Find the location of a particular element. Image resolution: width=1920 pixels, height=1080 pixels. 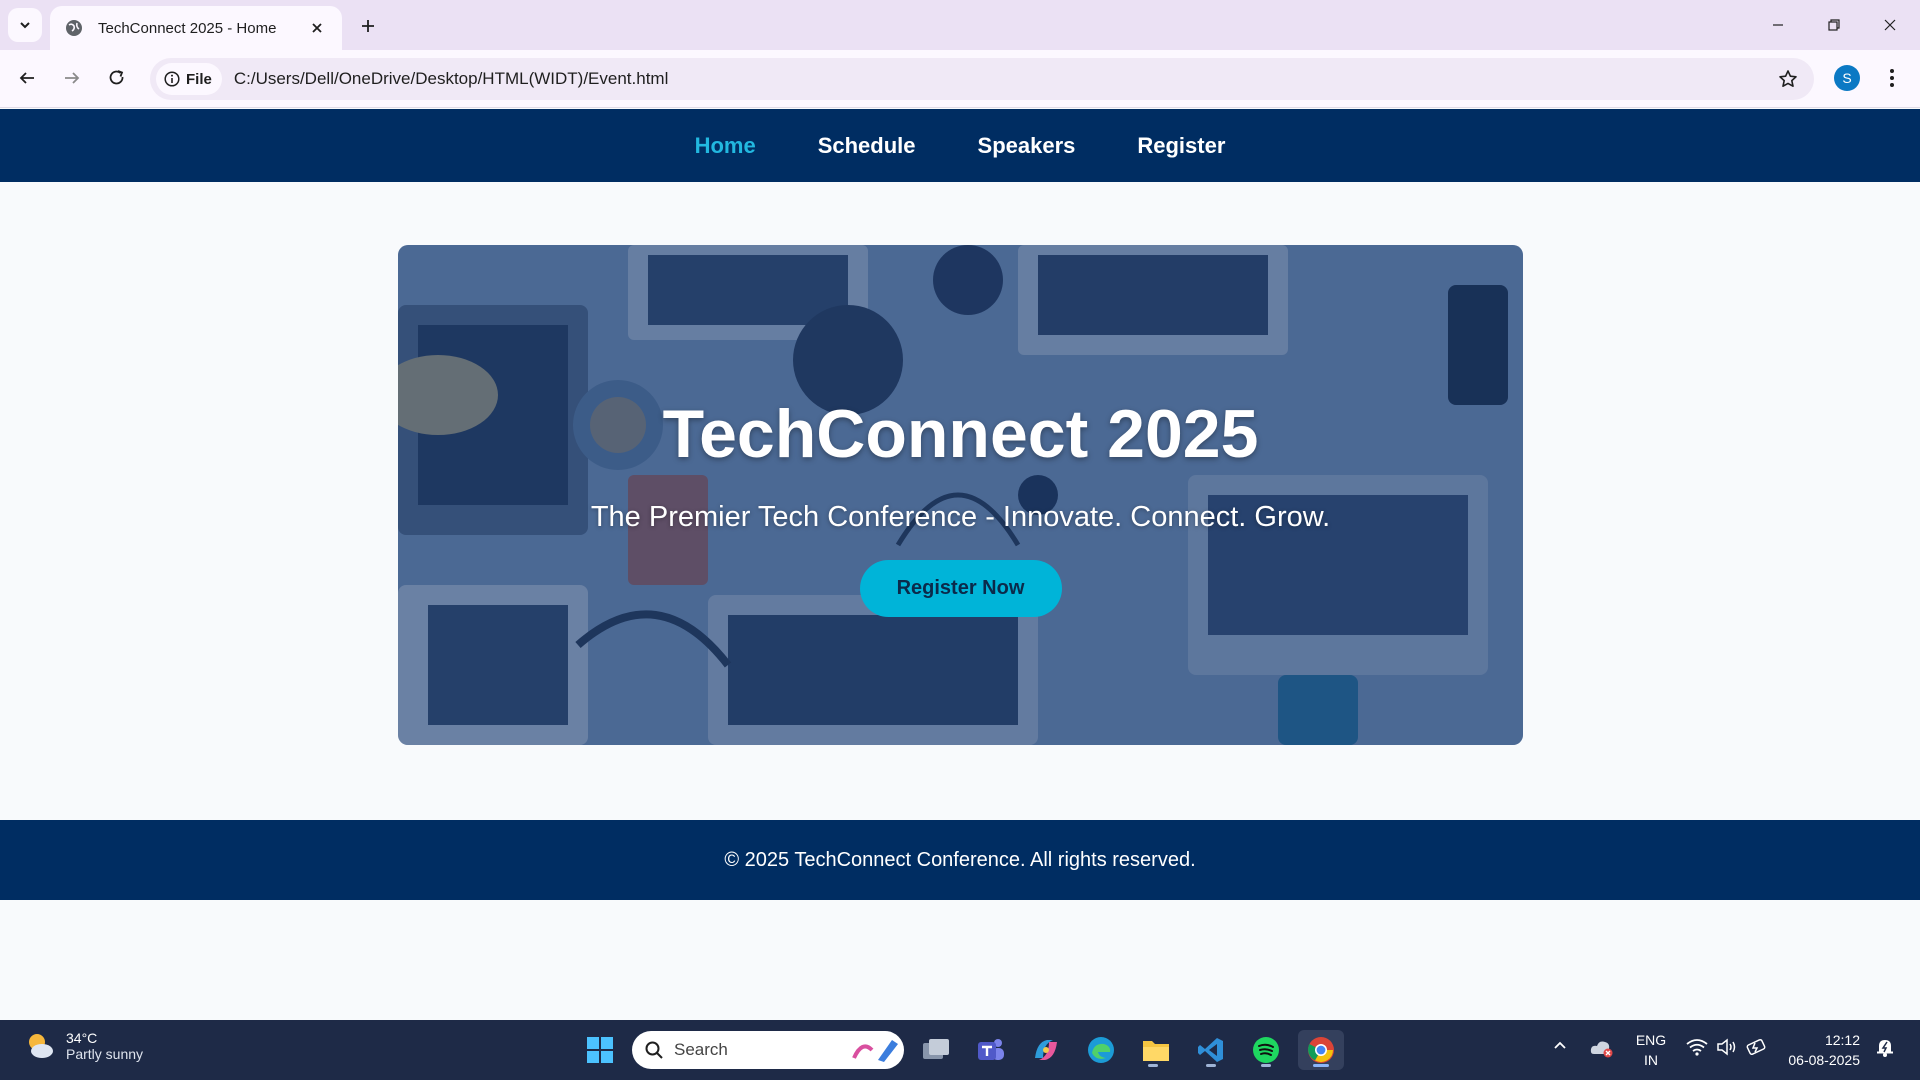

taskbar-search-placeholder: Search is located at coordinates (701, 1049).